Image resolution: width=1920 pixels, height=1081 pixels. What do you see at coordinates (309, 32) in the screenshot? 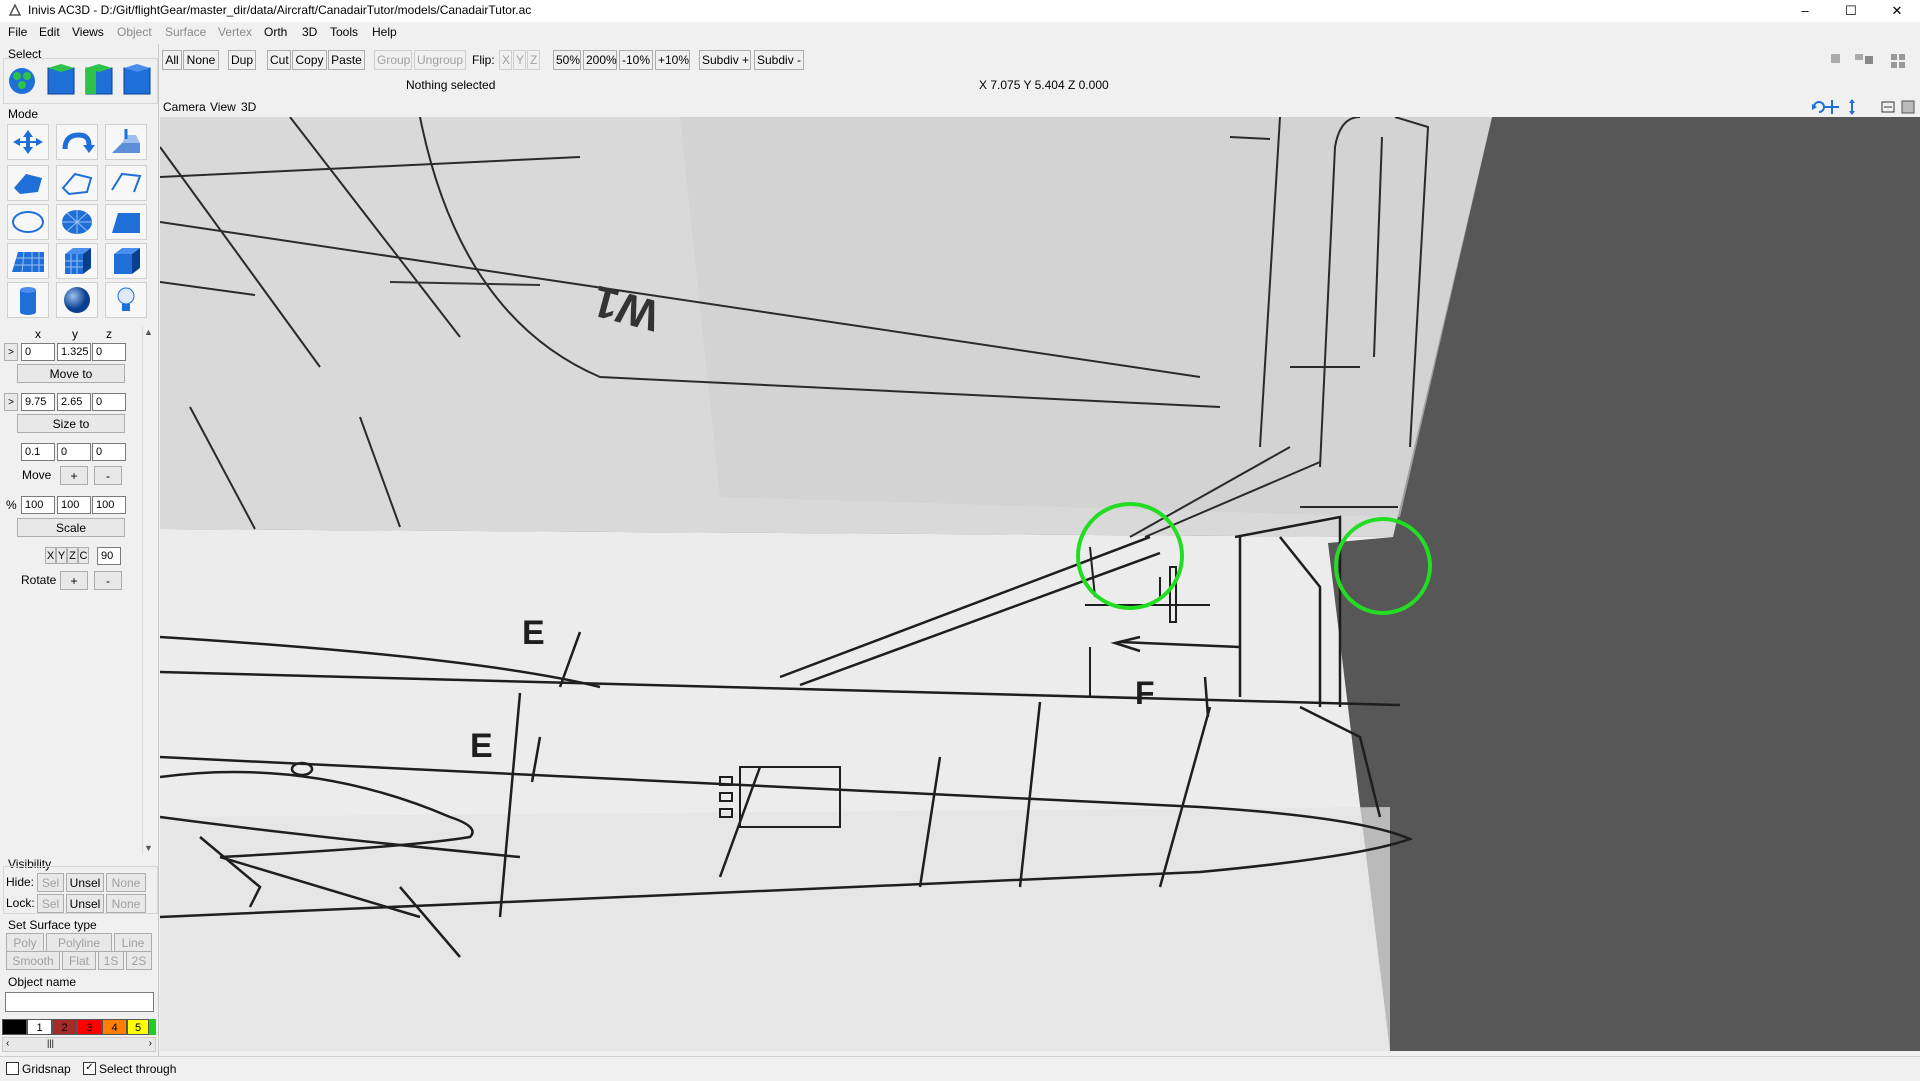
I see `menu-3d: 3D` at bounding box center [309, 32].